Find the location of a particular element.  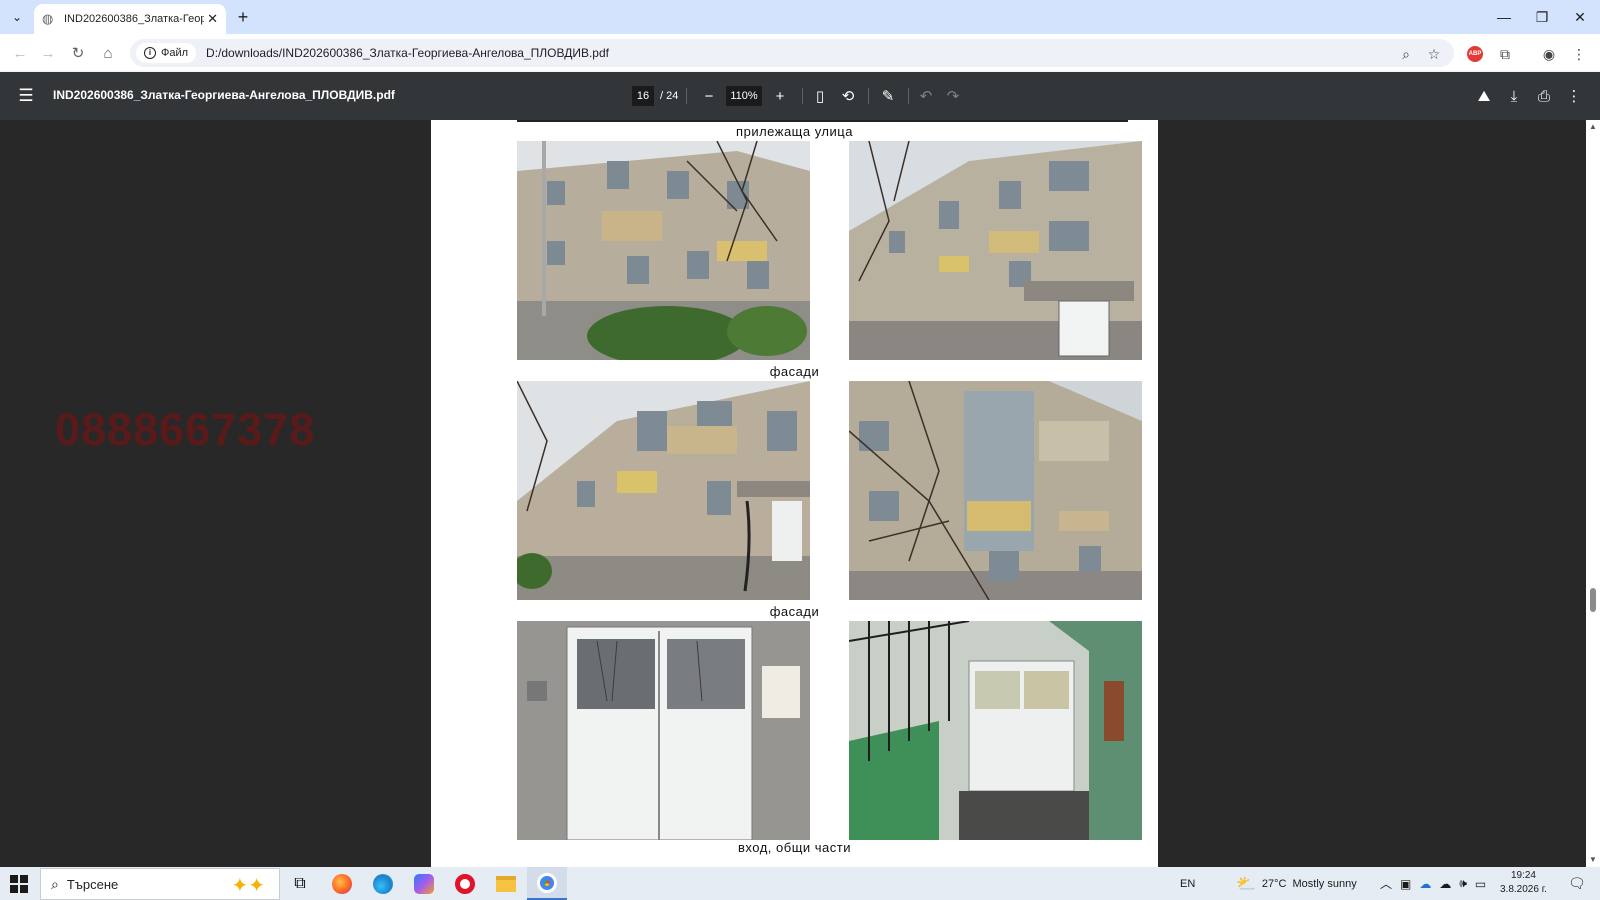

page-top-rule is located at coordinates (822, 121).